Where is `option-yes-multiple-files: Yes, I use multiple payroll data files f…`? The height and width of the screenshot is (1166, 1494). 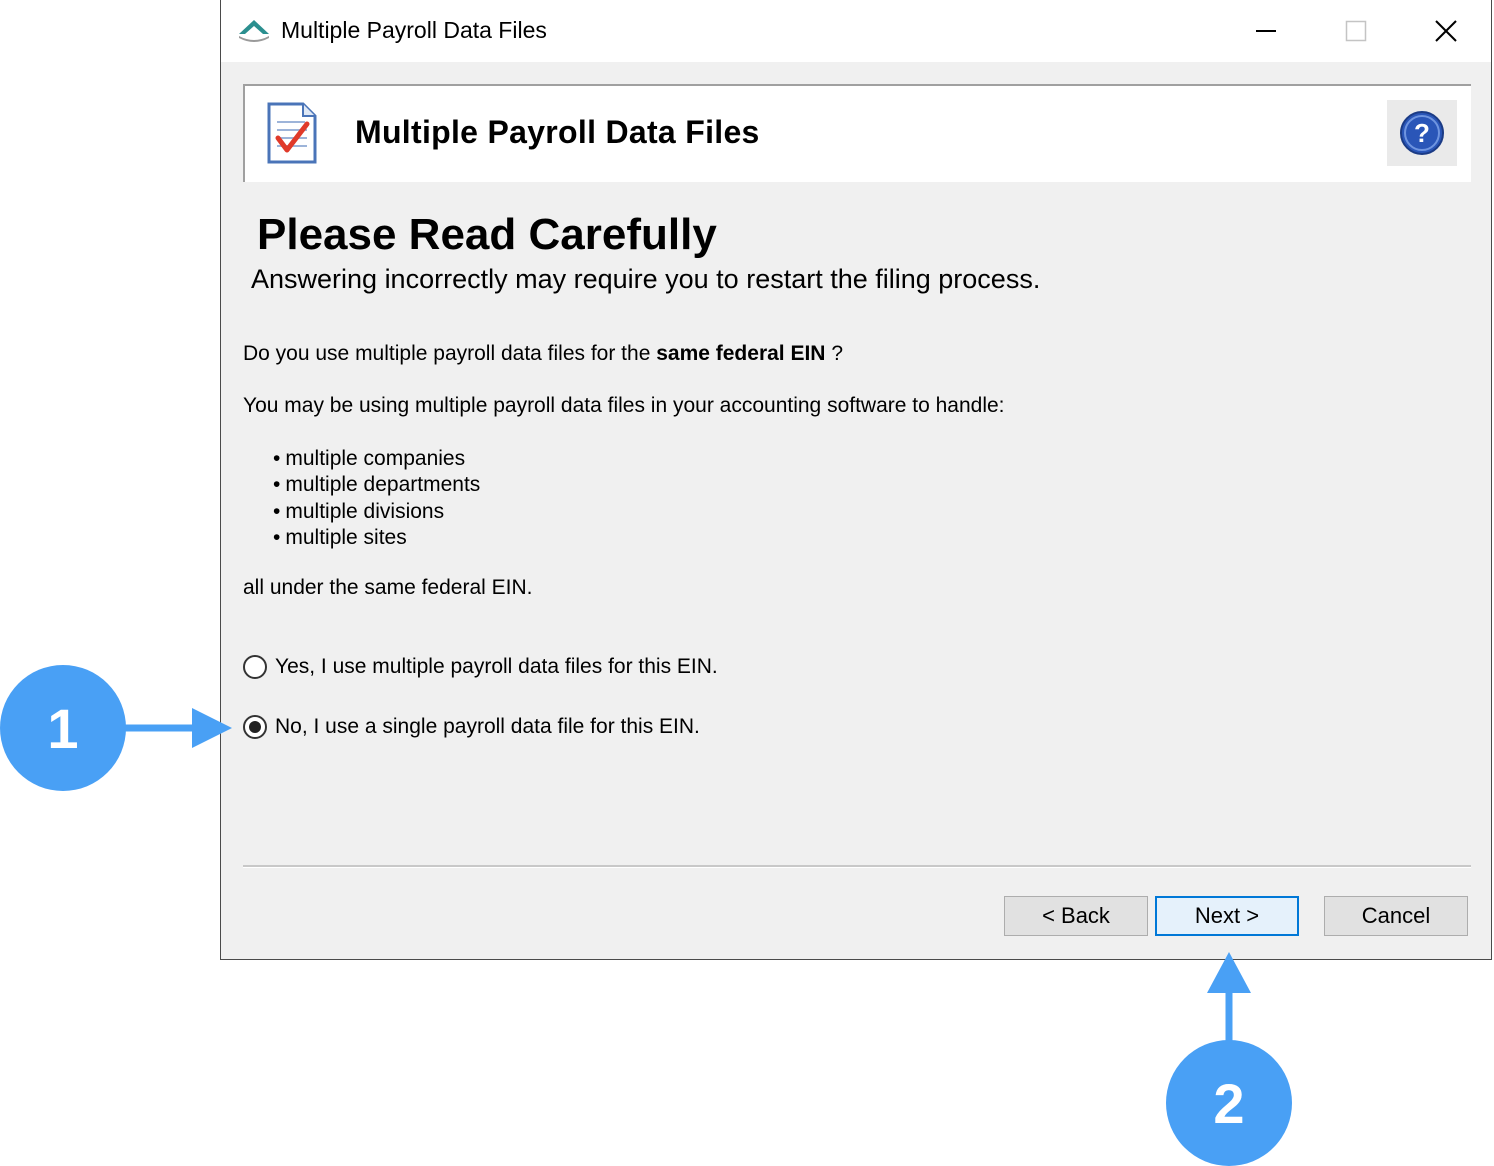 option-yes-multiple-files: Yes, I use multiple payroll data files f… is located at coordinates (480, 667).